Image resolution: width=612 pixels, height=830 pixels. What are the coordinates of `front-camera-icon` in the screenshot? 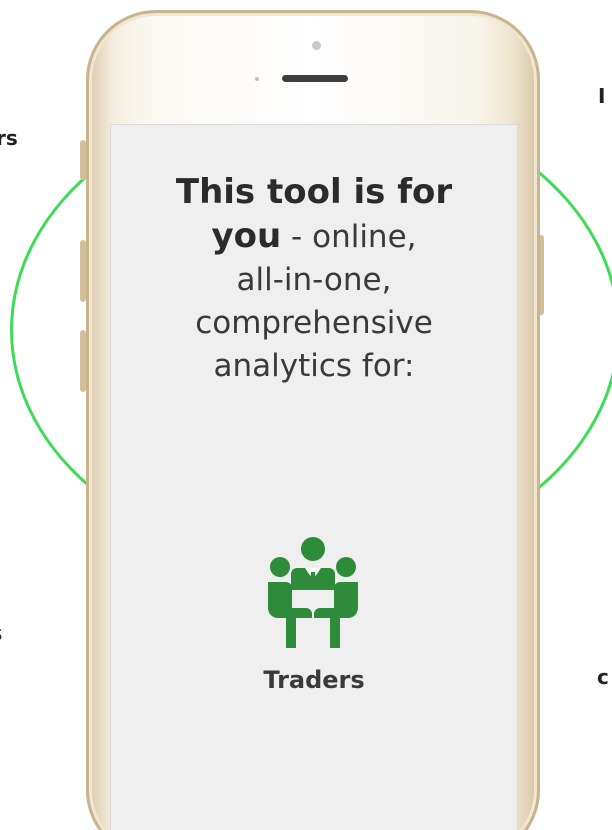 It's located at (316, 45).